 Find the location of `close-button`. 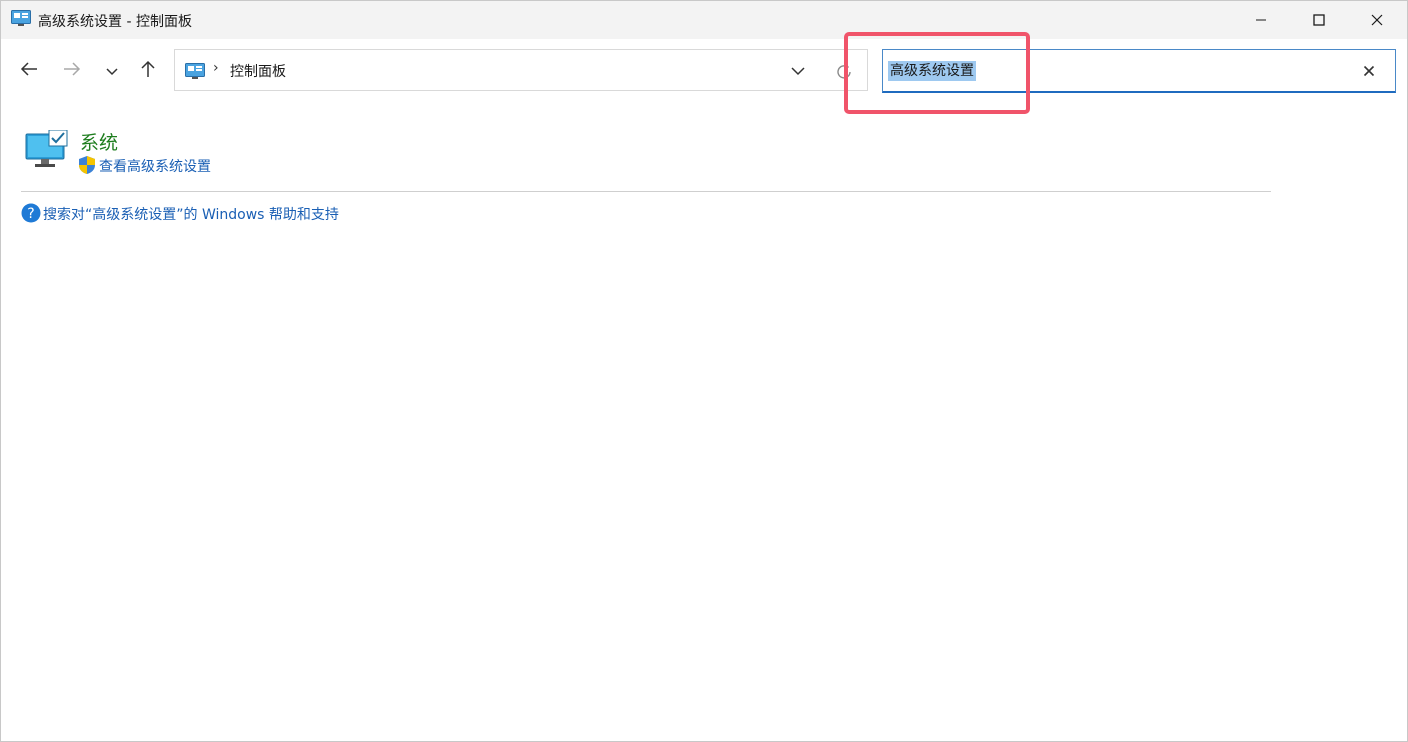

close-button is located at coordinates (1377, 20).